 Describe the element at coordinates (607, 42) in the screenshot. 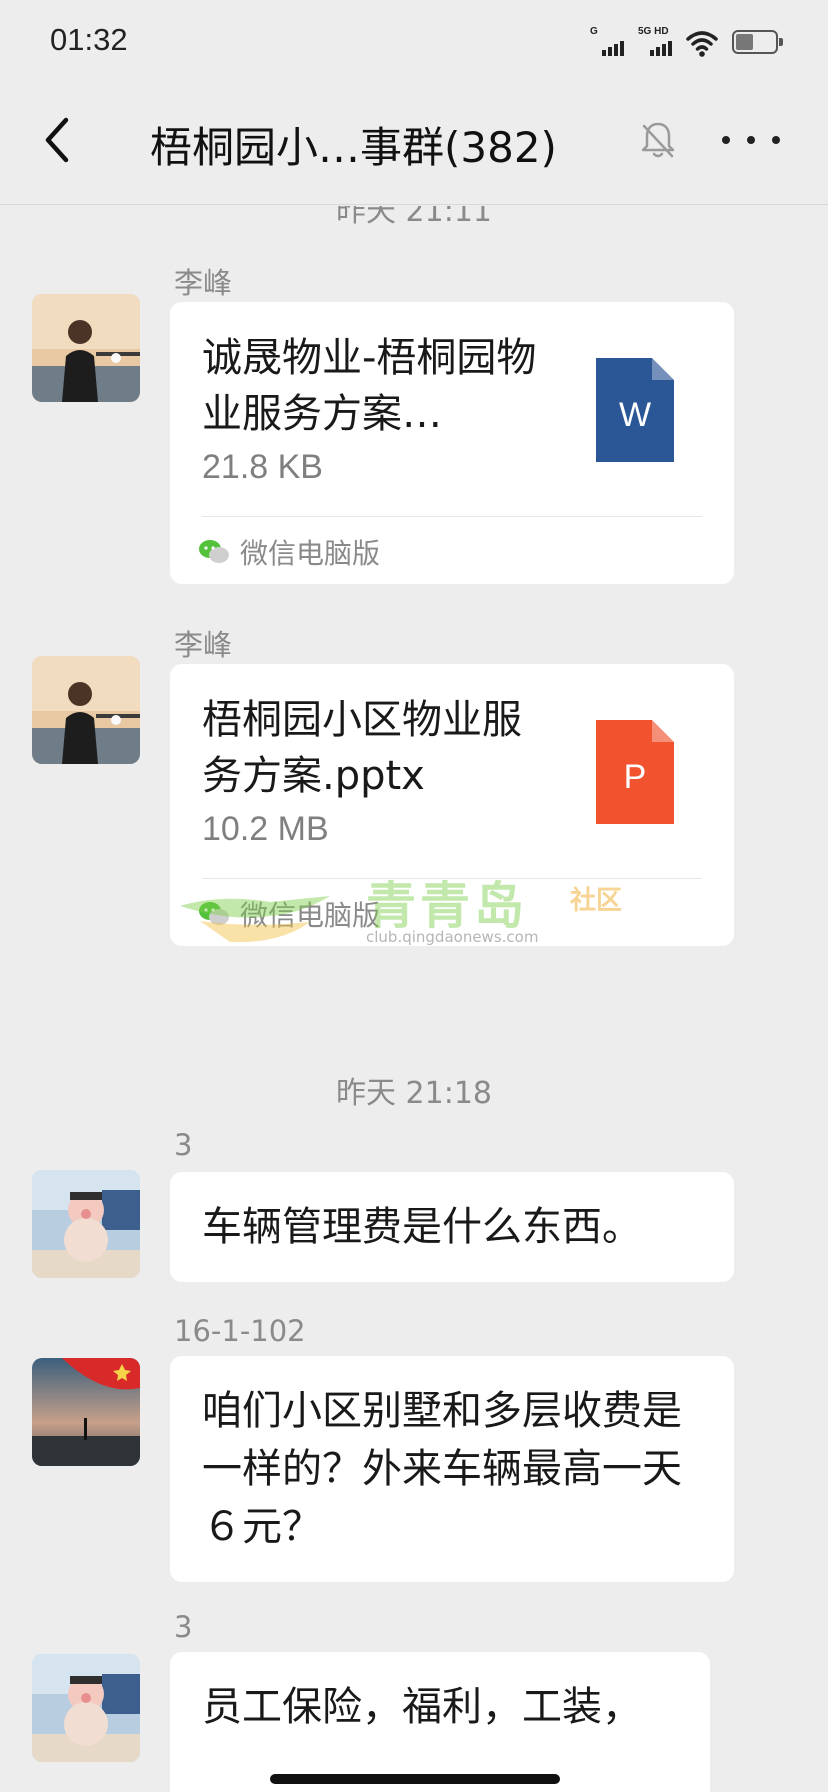

I see `signal-icon: G` at that location.